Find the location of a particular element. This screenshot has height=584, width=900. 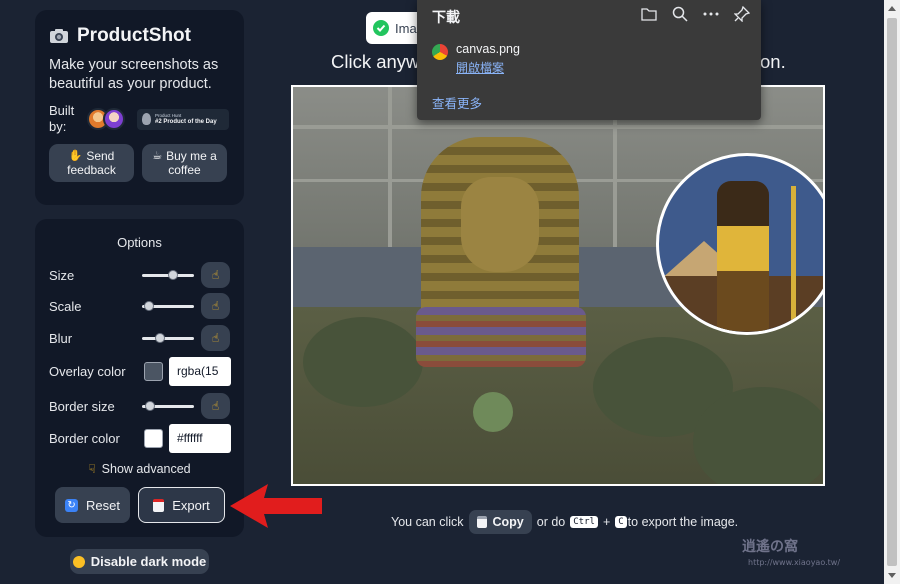

zoom-lens is located at coordinates (739, 244).